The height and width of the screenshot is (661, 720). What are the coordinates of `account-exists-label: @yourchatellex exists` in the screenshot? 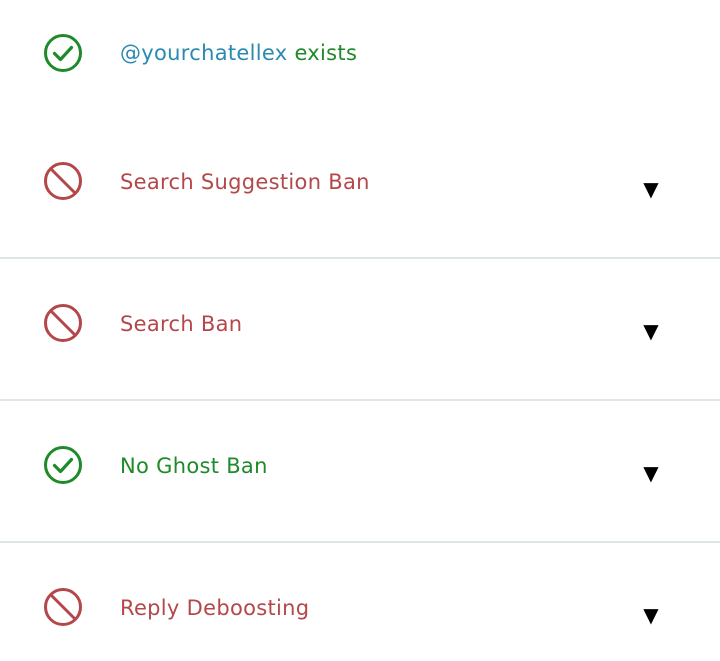 It's located at (238, 53).